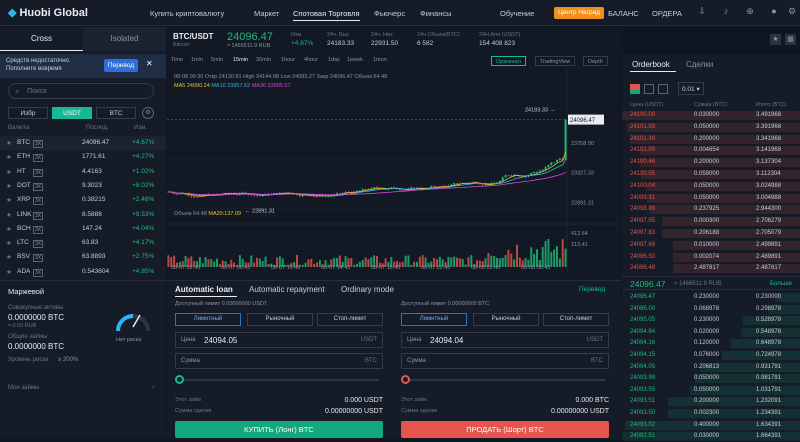  I want to click on depth-bids-icon, so click(649, 89).